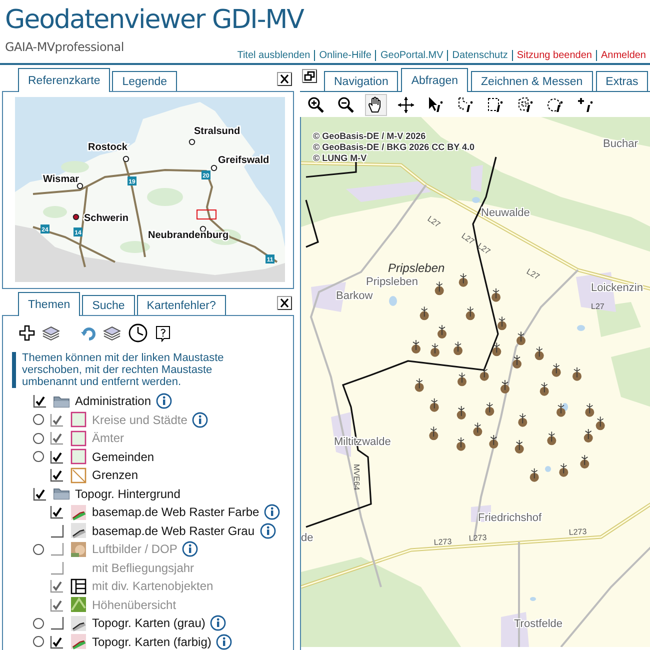  Describe the element at coordinates (149, 623) in the screenshot. I see `layer-label: Topogr. Karten (grau)` at that location.